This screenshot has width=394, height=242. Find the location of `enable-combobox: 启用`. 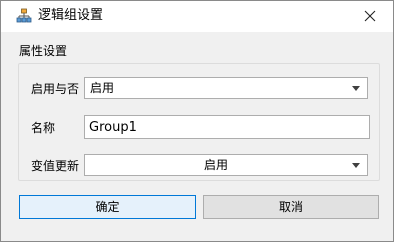

enable-combobox: 启用 is located at coordinates (226, 88).